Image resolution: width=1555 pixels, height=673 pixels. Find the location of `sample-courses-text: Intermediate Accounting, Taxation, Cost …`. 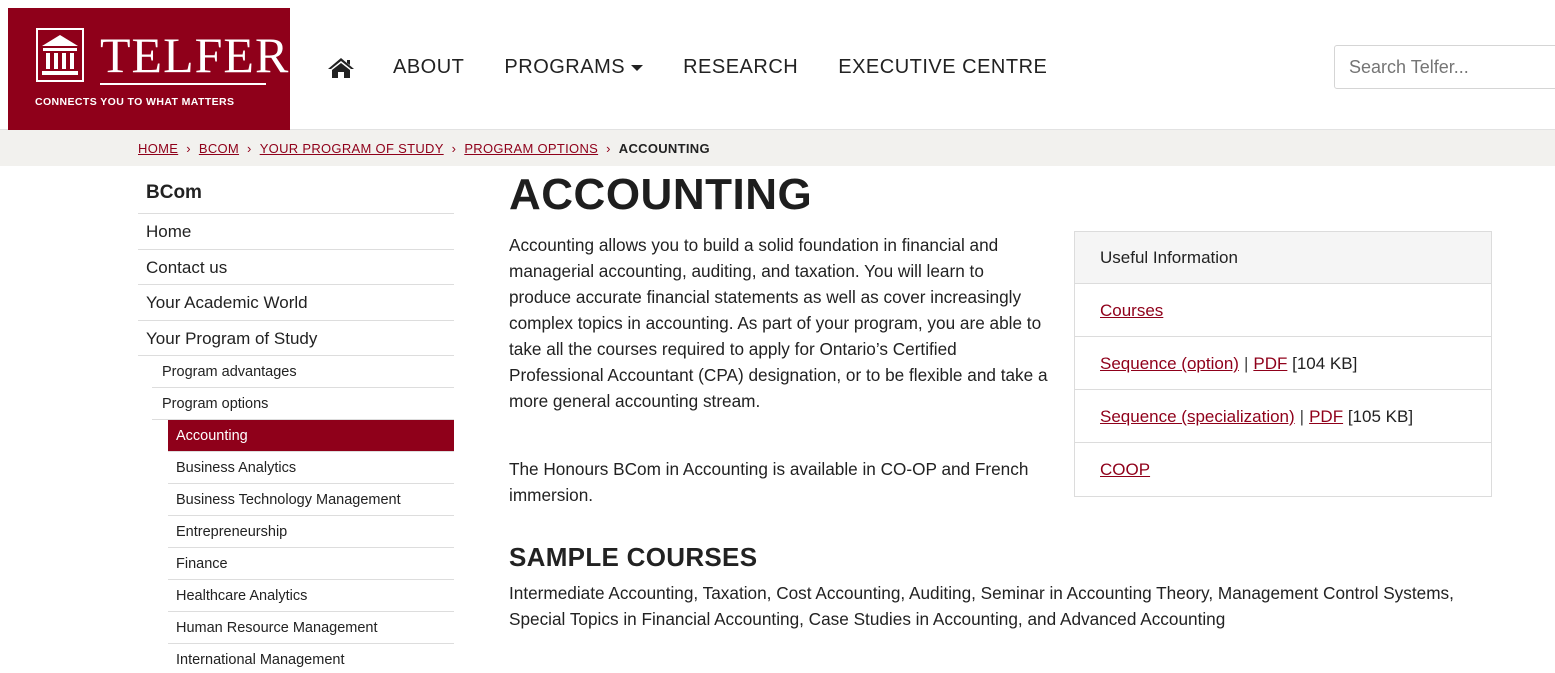

sample-courses-text: Intermediate Accounting, Taxation, Cost … is located at coordinates (981, 606).